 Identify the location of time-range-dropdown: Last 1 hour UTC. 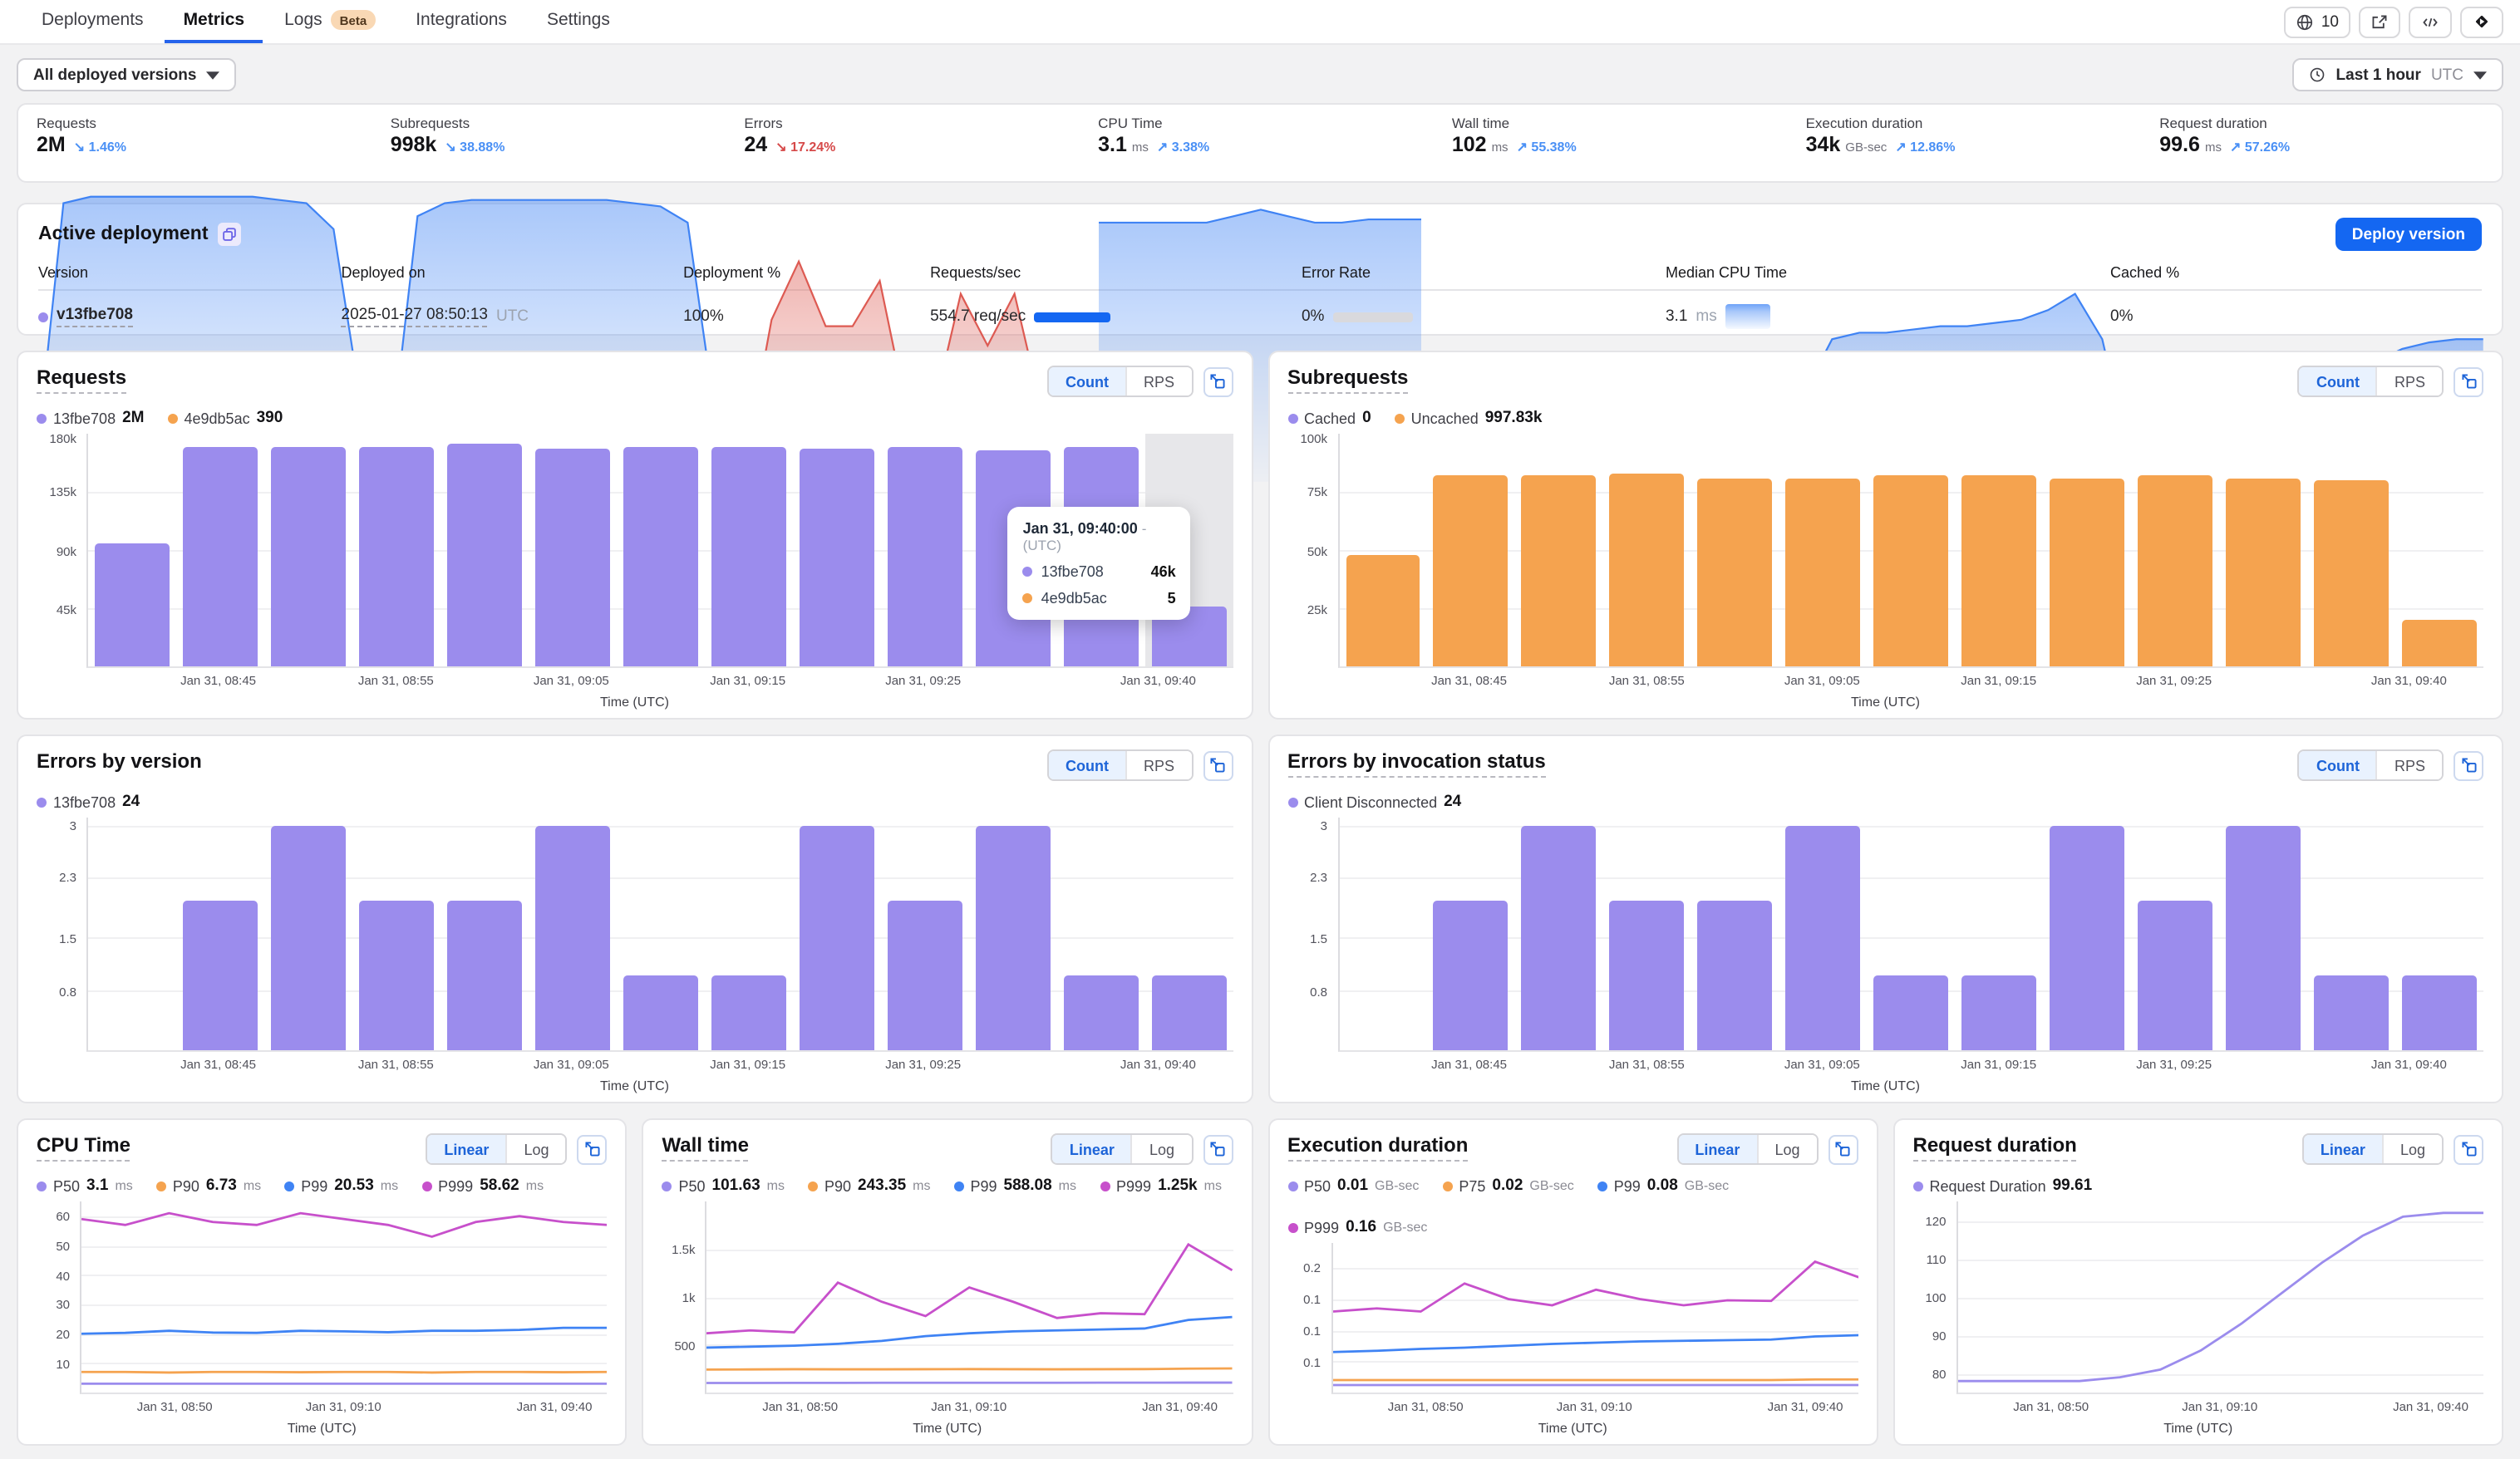
(2397, 74).